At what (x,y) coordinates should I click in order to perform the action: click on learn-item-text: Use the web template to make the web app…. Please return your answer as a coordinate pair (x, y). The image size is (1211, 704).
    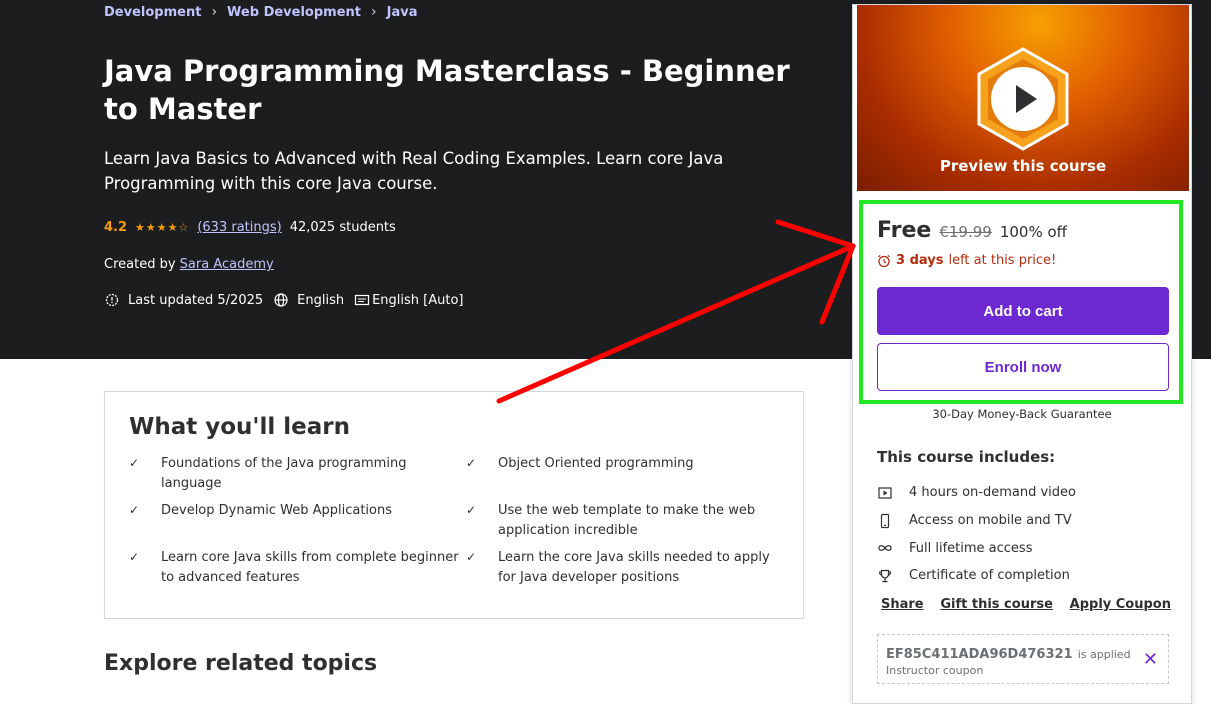
    Looking at the image, I should click on (627, 520).